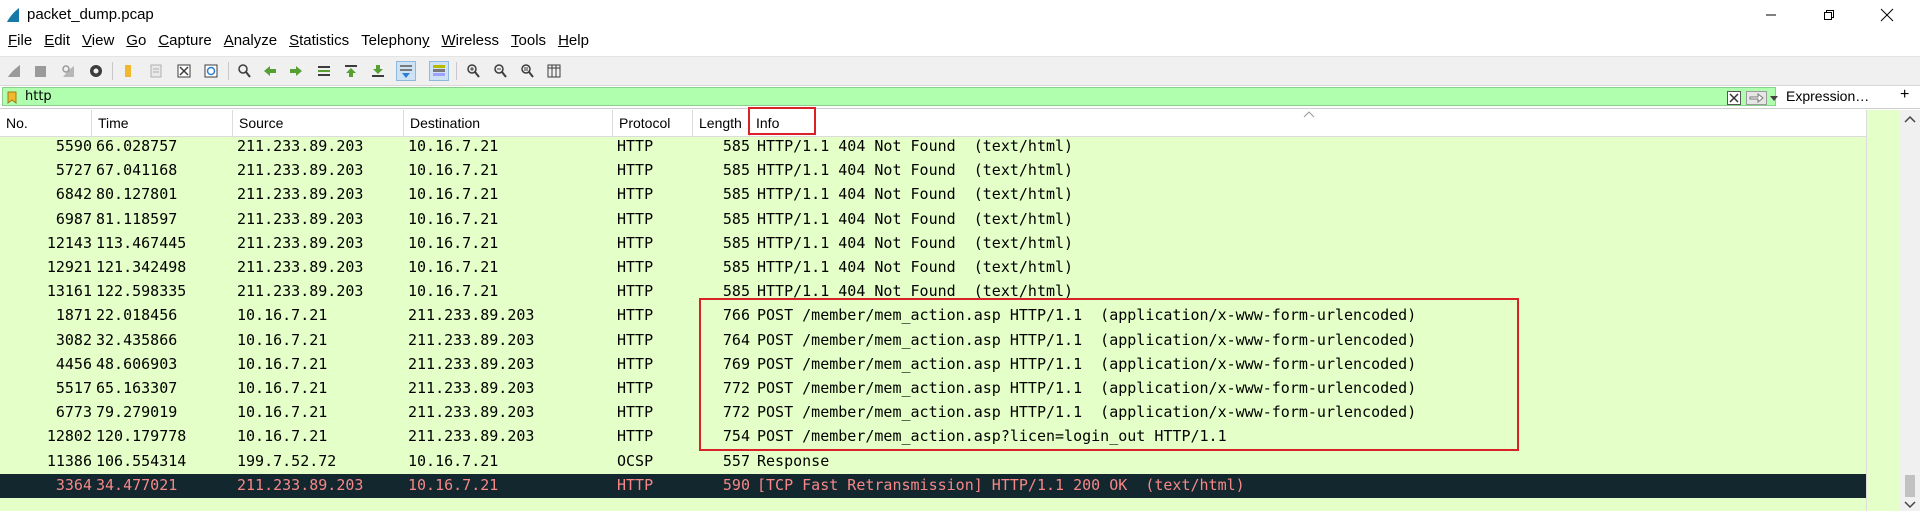 The height and width of the screenshot is (511, 1920). I want to click on column-header-protocol: Protocol, so click(653, 123).